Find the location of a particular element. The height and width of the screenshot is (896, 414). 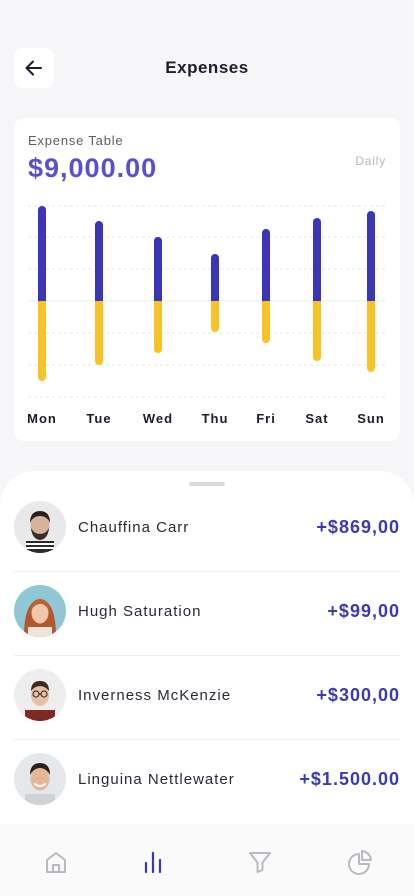

transaction-amount: +$1.500.00 is located at coordinates (349, 779).